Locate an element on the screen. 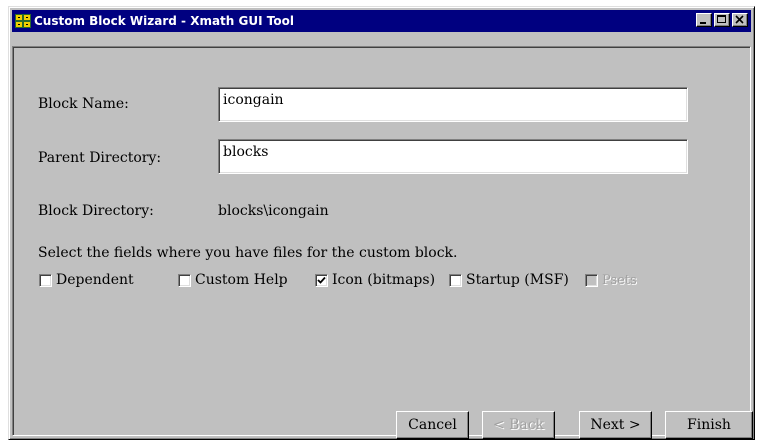  check-mark-icon is located at coordinates (321, 280).